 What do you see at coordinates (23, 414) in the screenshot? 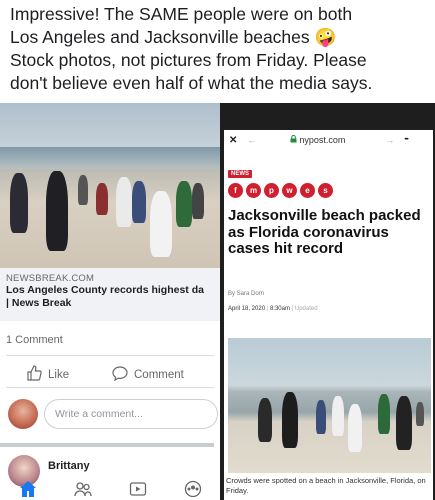
I see `avatar` at bounding box center [23, 414].